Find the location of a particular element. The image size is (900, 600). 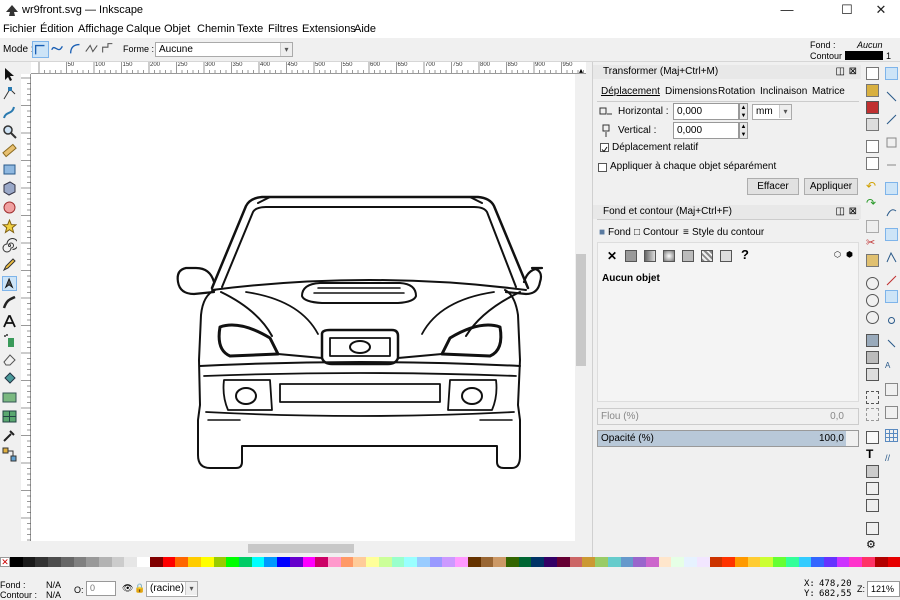

close-dialog-icon: ⊠ is located at coordinates (853, 212).